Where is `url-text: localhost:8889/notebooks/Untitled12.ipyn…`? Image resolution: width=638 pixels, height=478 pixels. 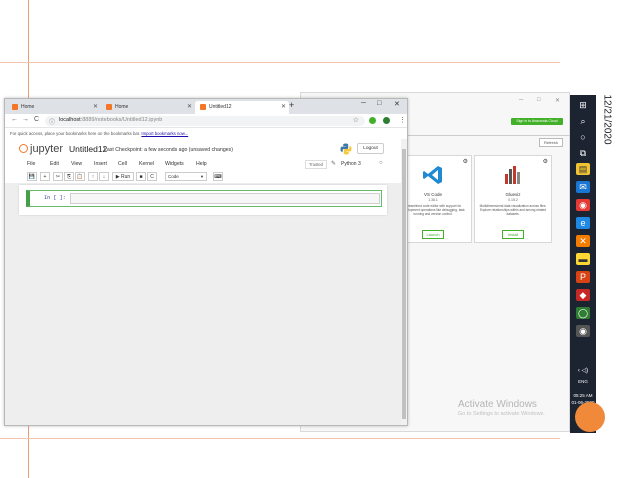 url-text: localhost:8889/notebooks/Untitled12.ipyn… is located at coordinates (110, 120).